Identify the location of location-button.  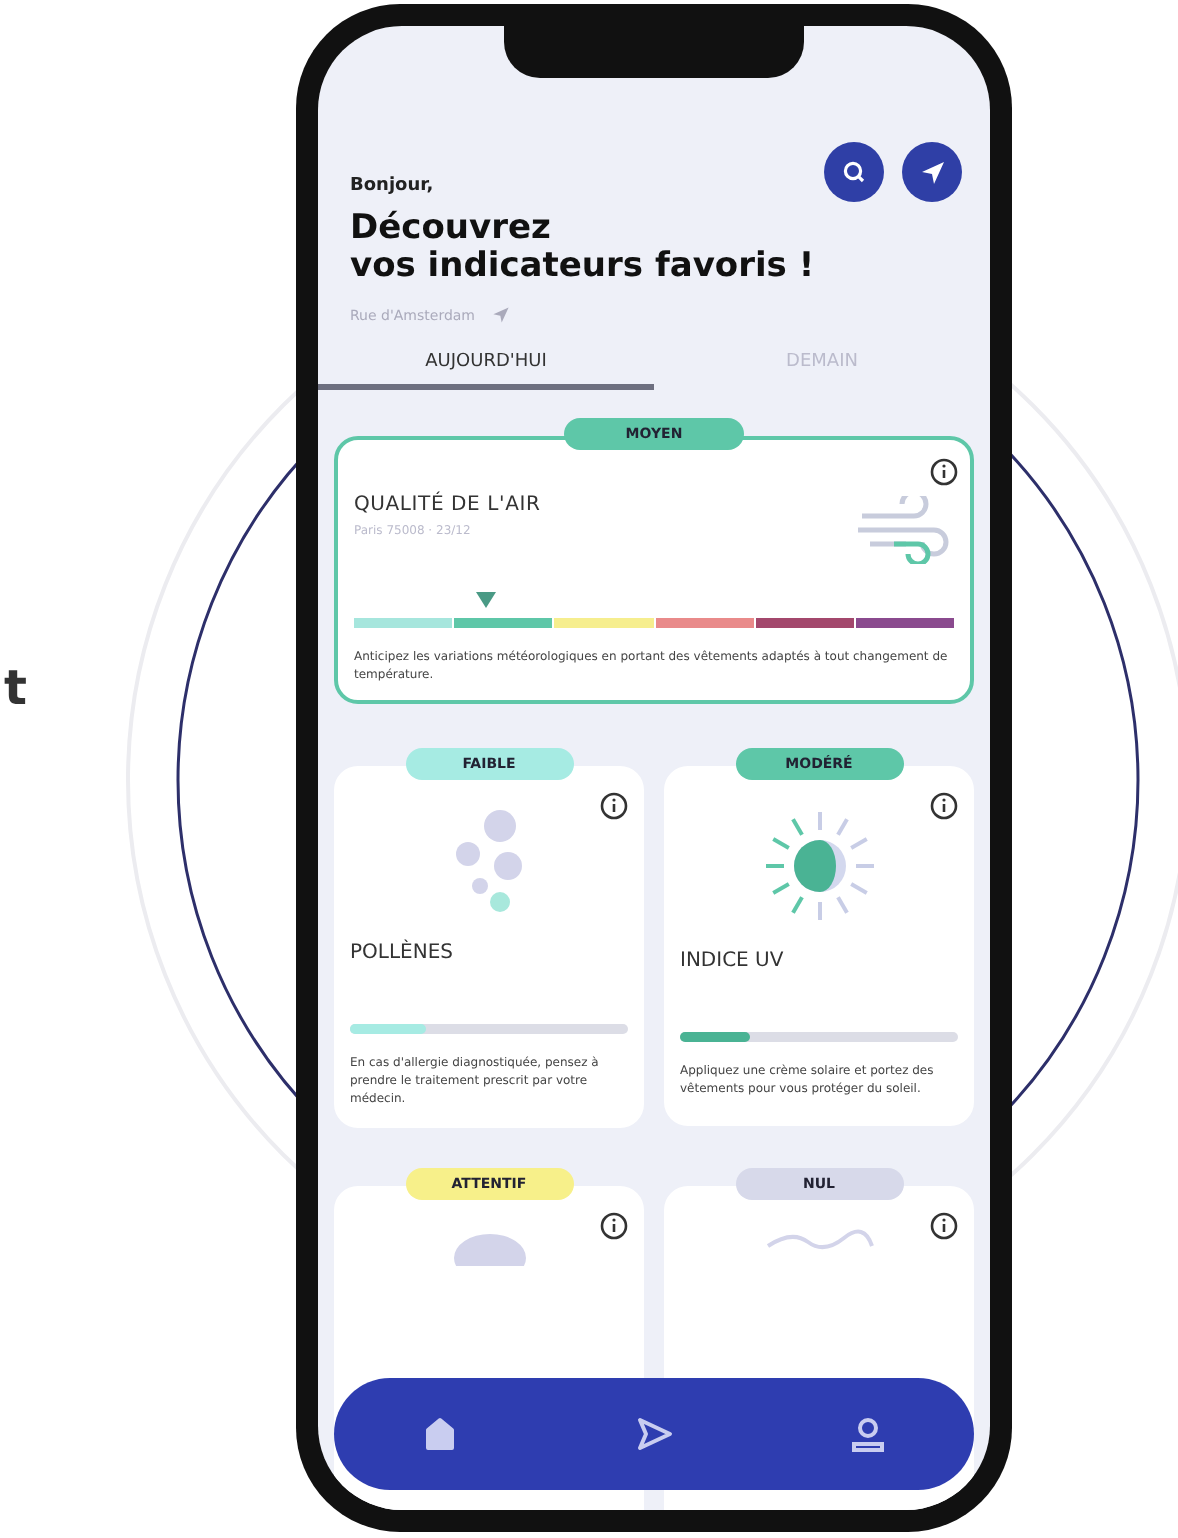
(932, 172).